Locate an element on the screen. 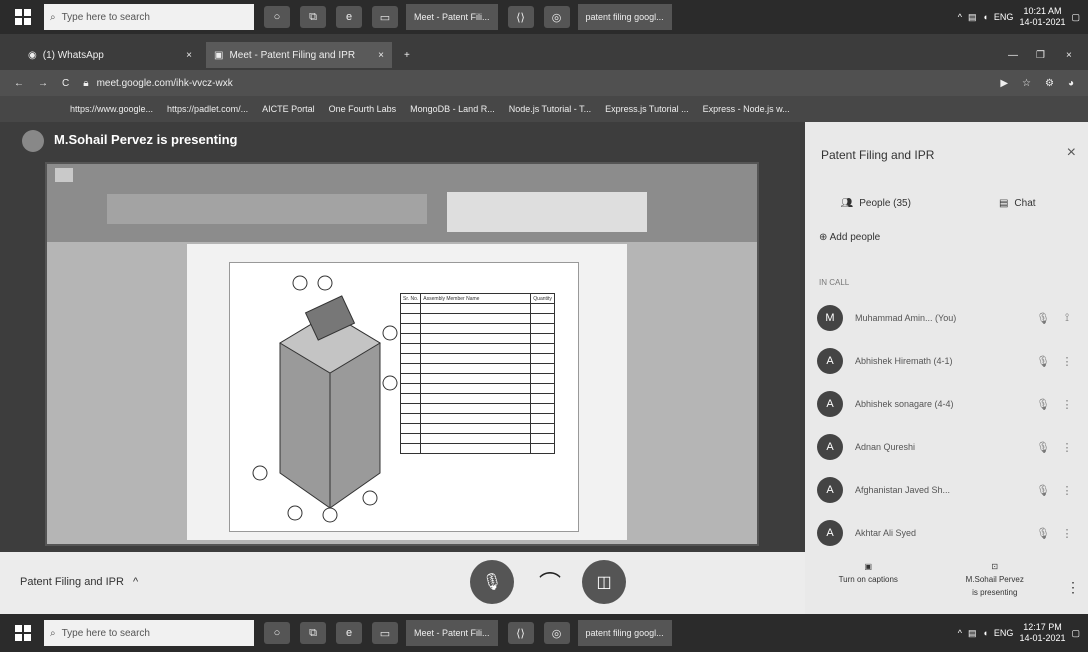  profile-icon: ◕ is located at coordinates (1071, 83).